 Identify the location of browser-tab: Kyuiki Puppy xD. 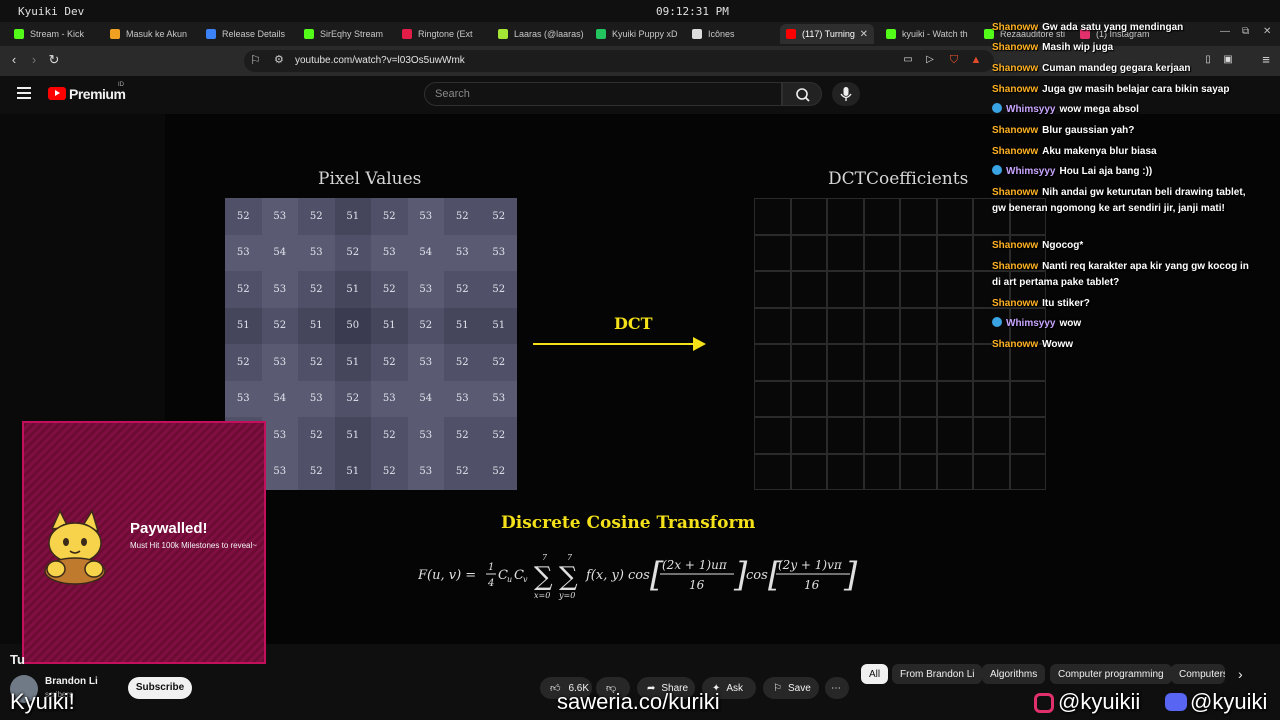
(635, 34).